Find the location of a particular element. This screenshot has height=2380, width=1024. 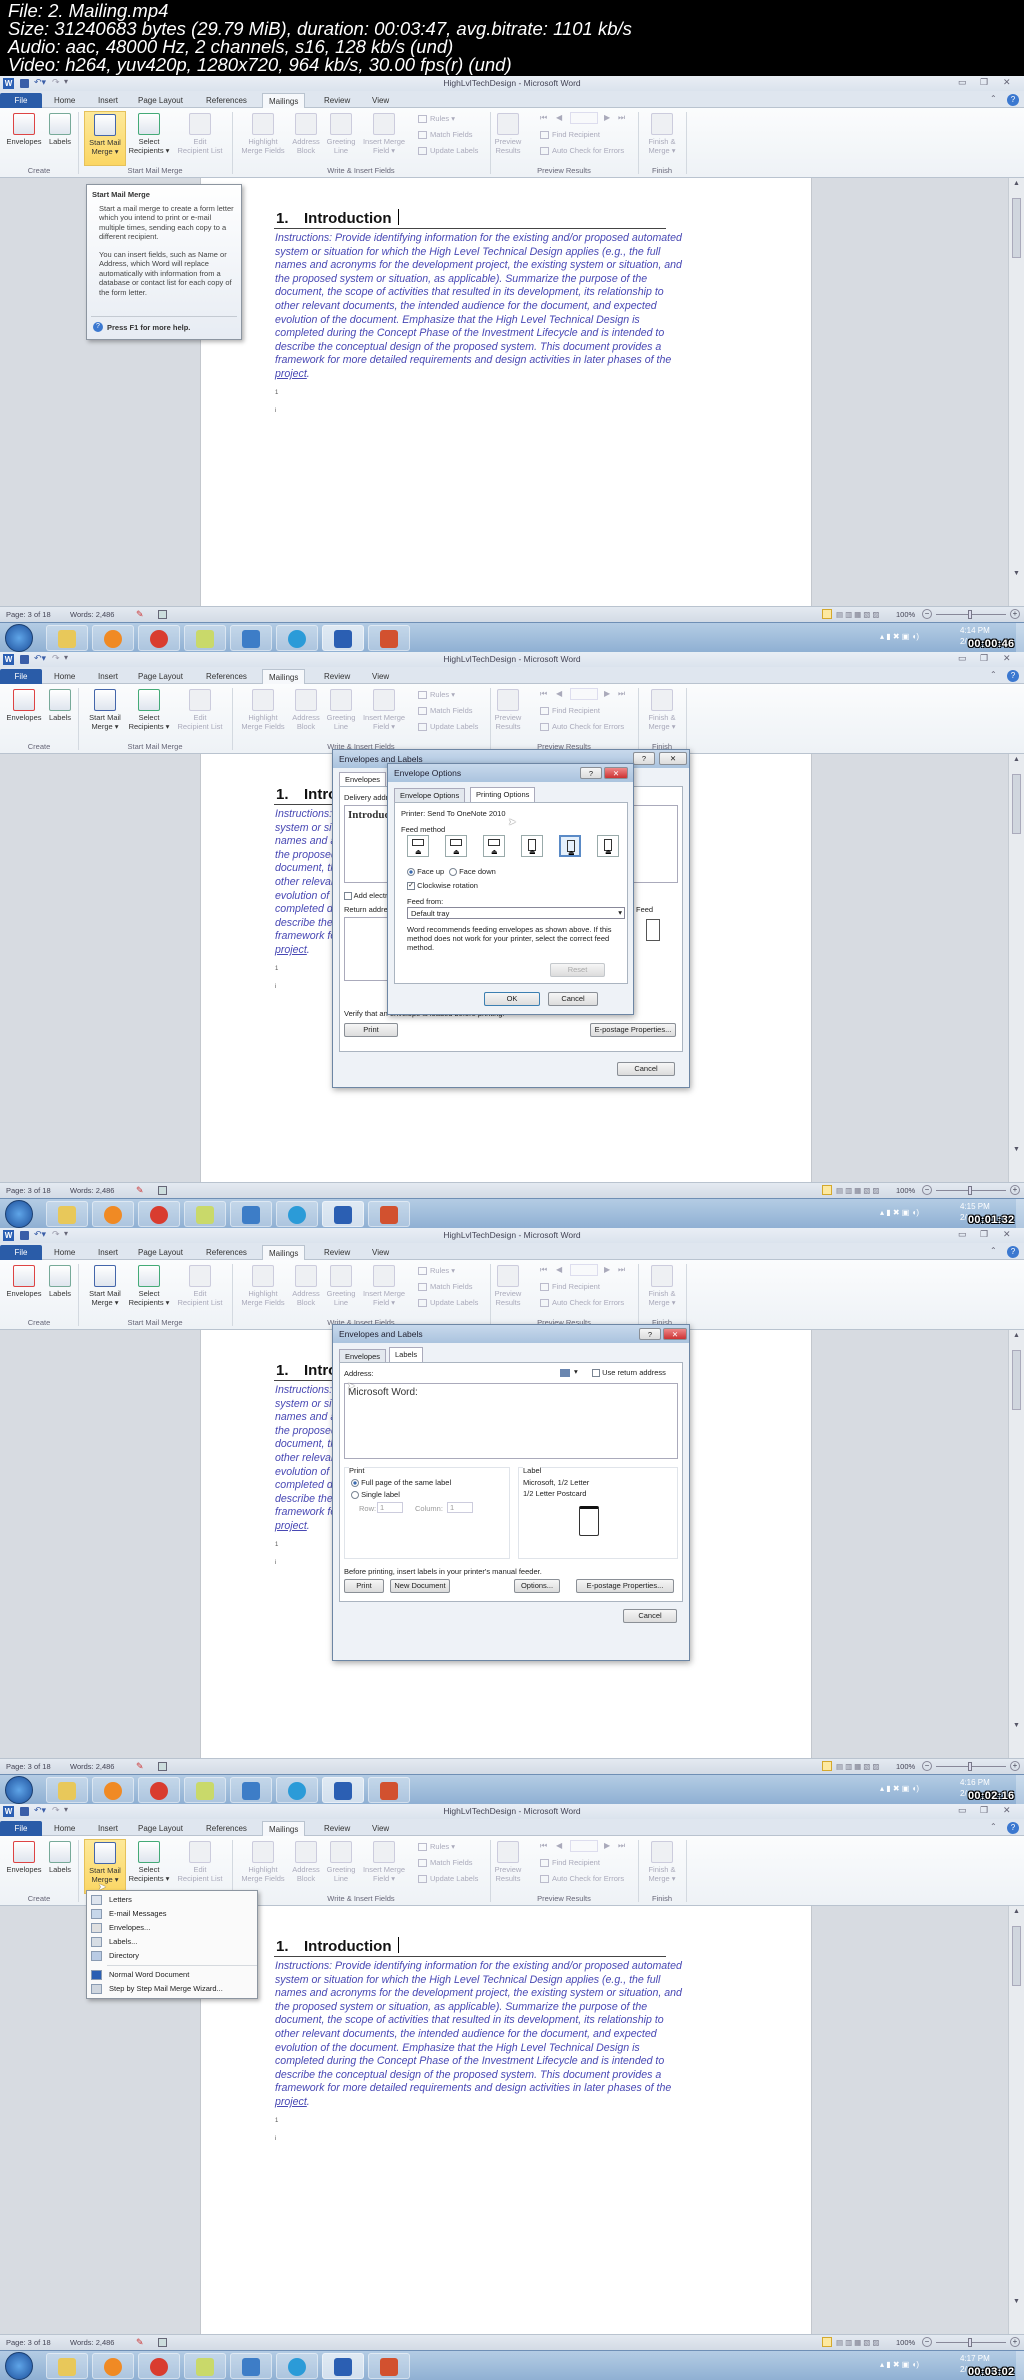

column-input: 1 is located at coordinates (460, 1507).